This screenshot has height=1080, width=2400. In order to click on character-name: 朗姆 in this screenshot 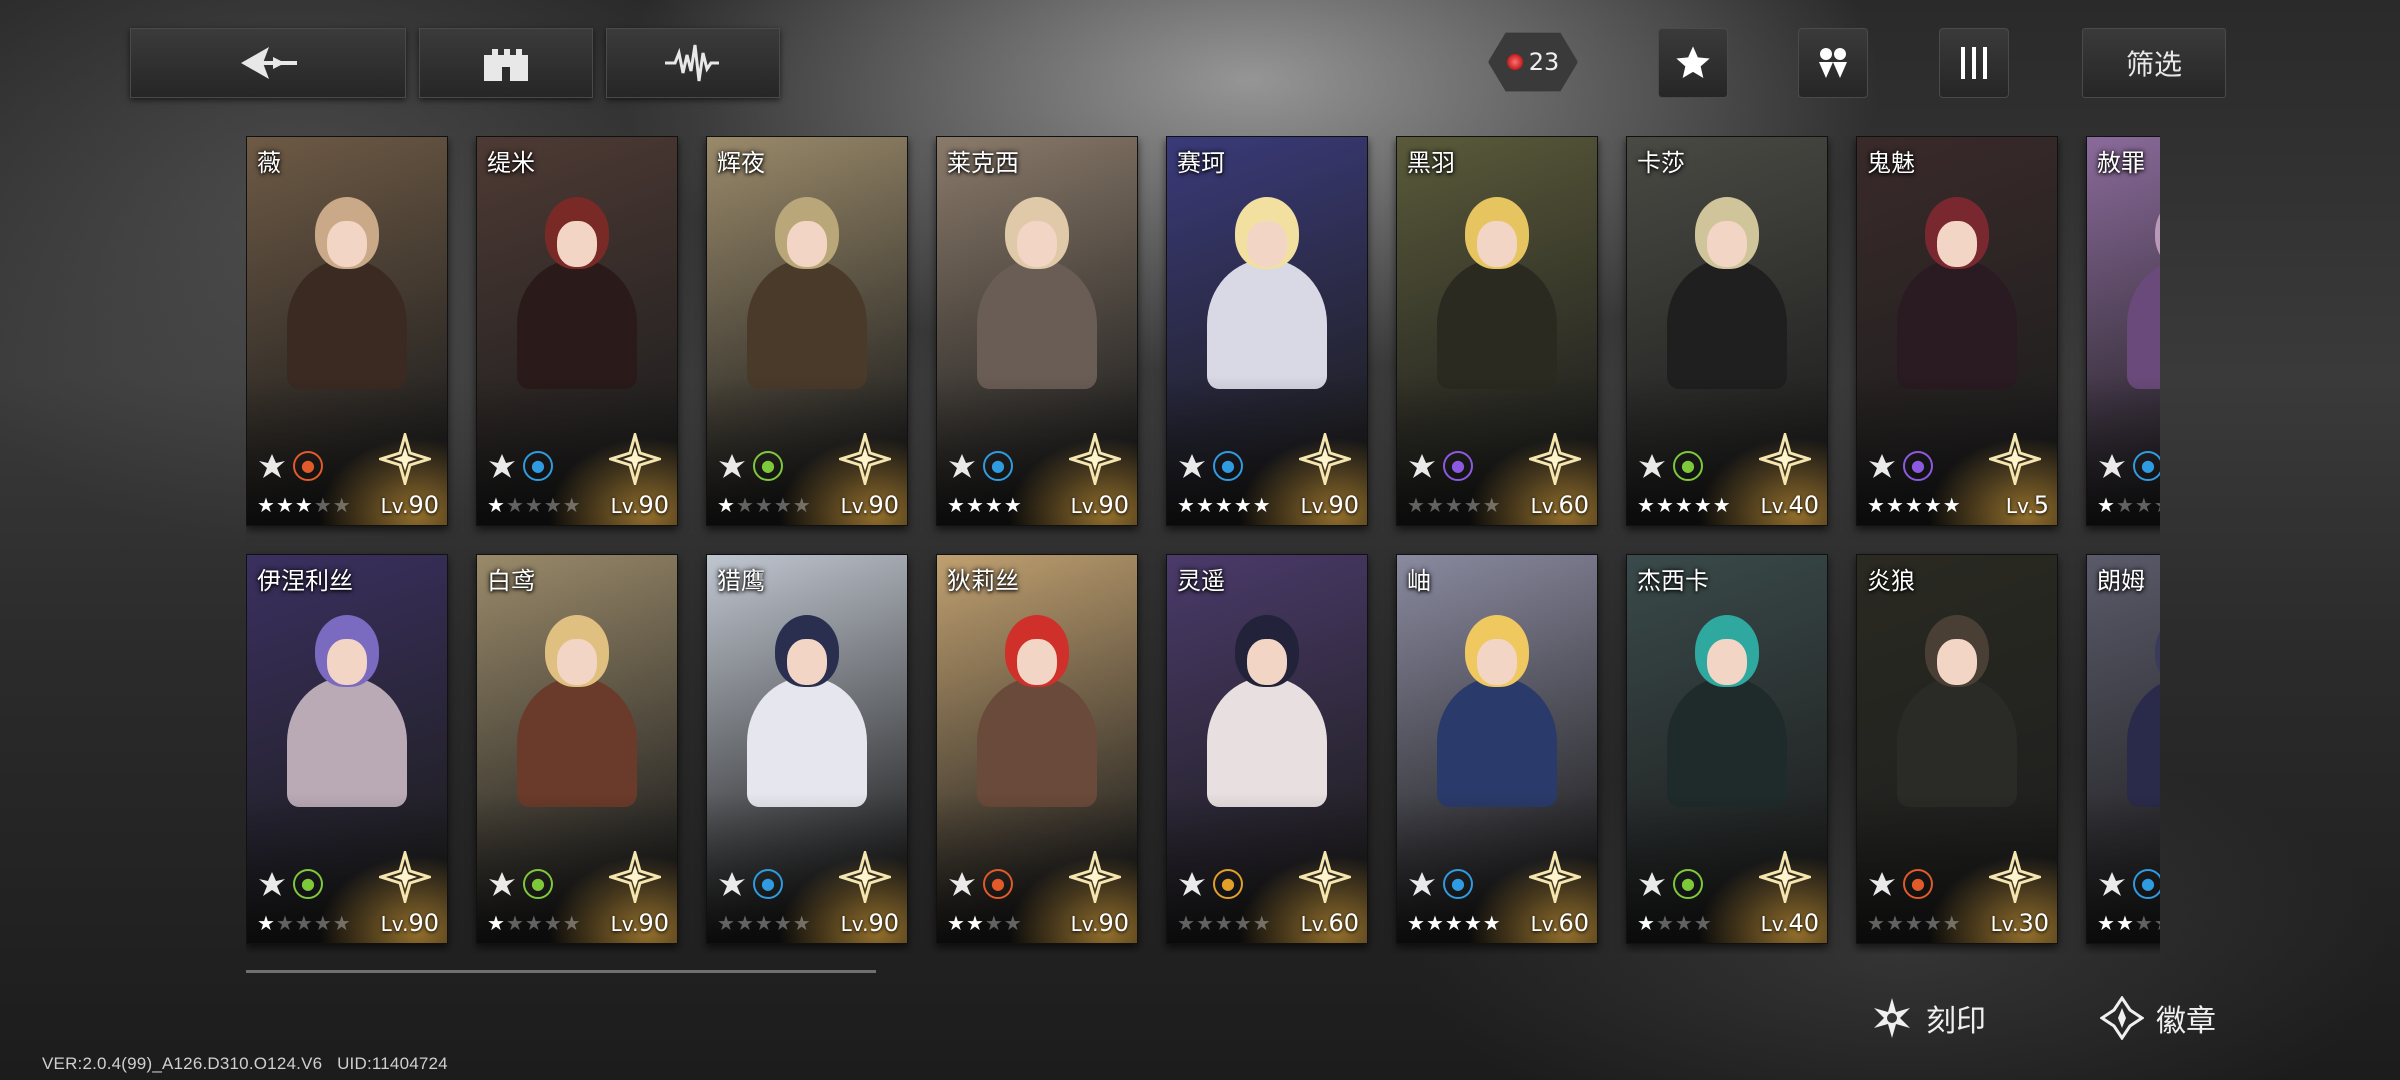, I will do `click(2121, 581)`.